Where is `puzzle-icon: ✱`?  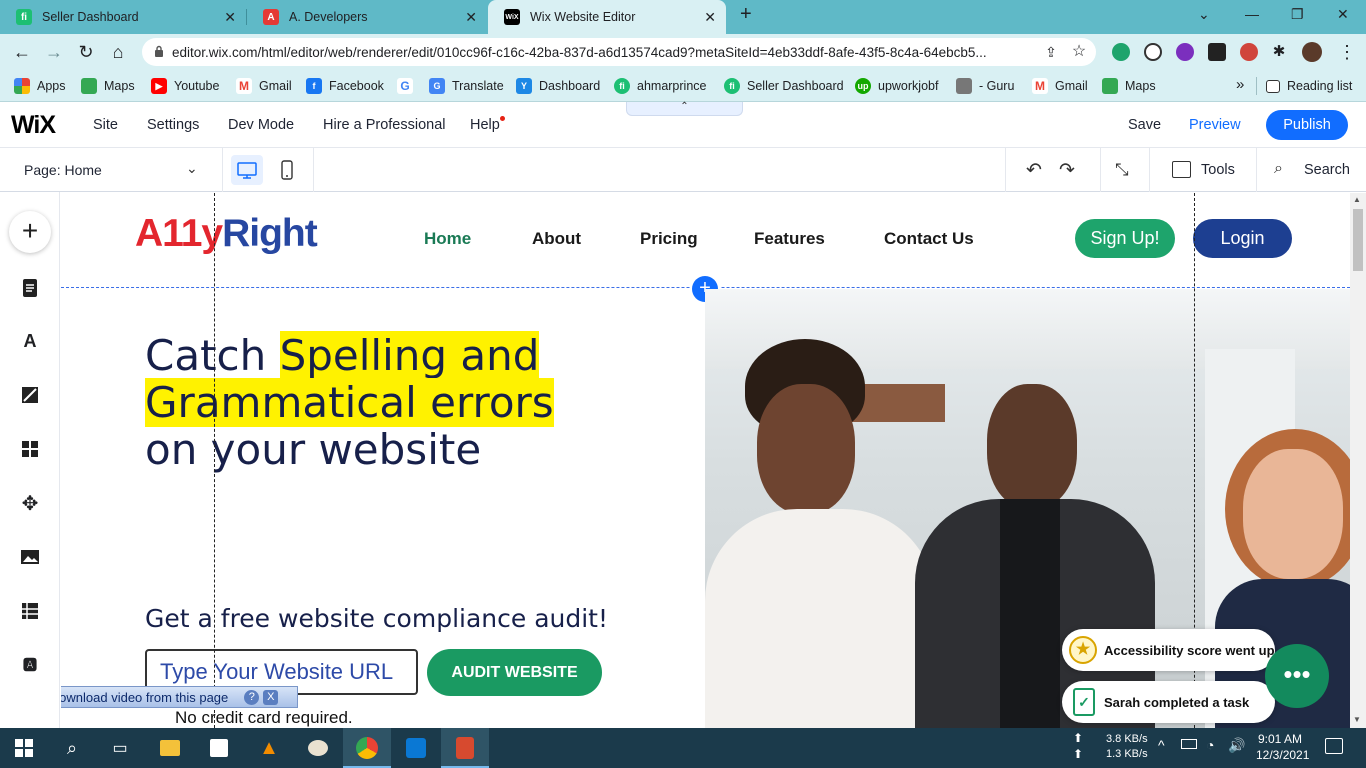
puzzle-icon: ✱ is located at coordinates (1279, 52).